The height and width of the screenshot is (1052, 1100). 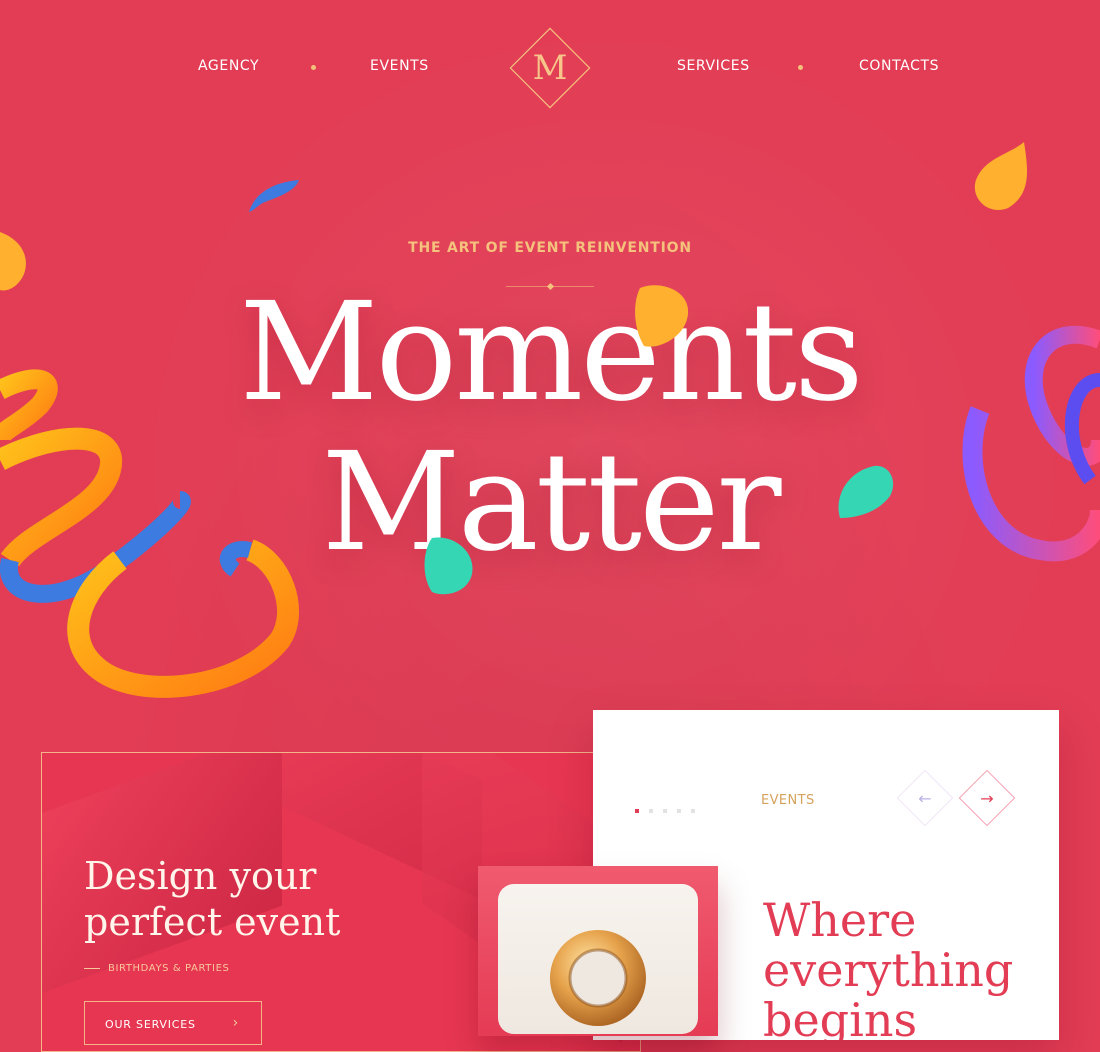 What do you see at coordinates (550, 248) in the screenshot?
I see `hero-kicker: THE ART OF EVENT REINVENTION` at bounding box center [550, 248].